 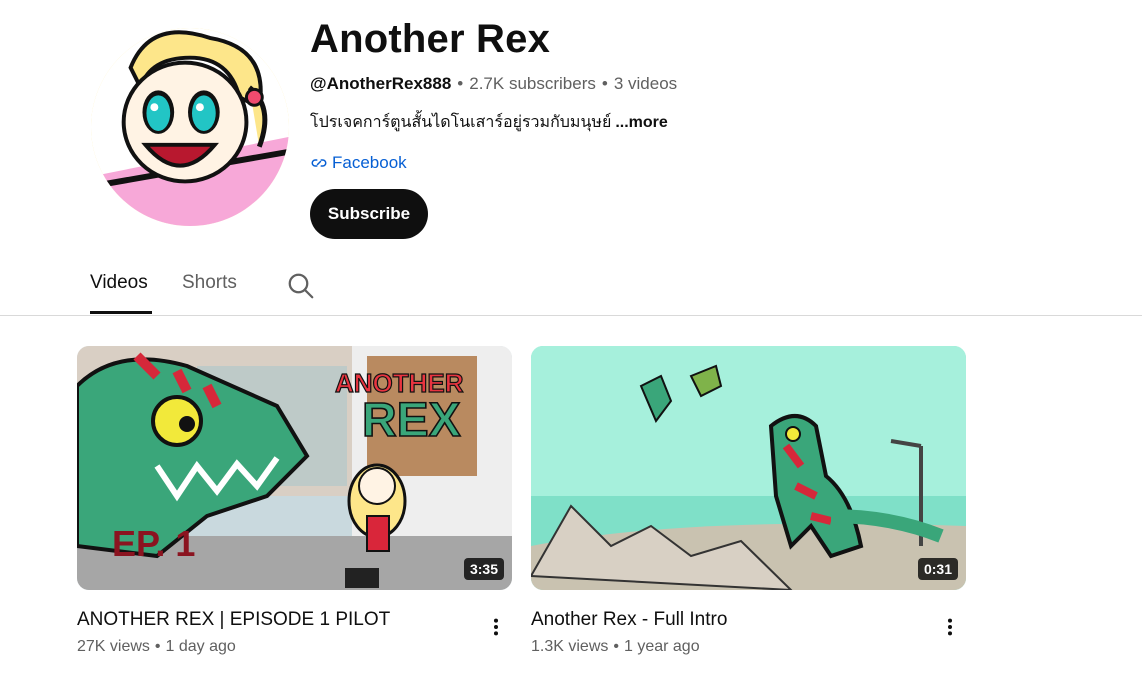 I want to click on facebook-link-label: Facebook, so click(x=369, y=162).